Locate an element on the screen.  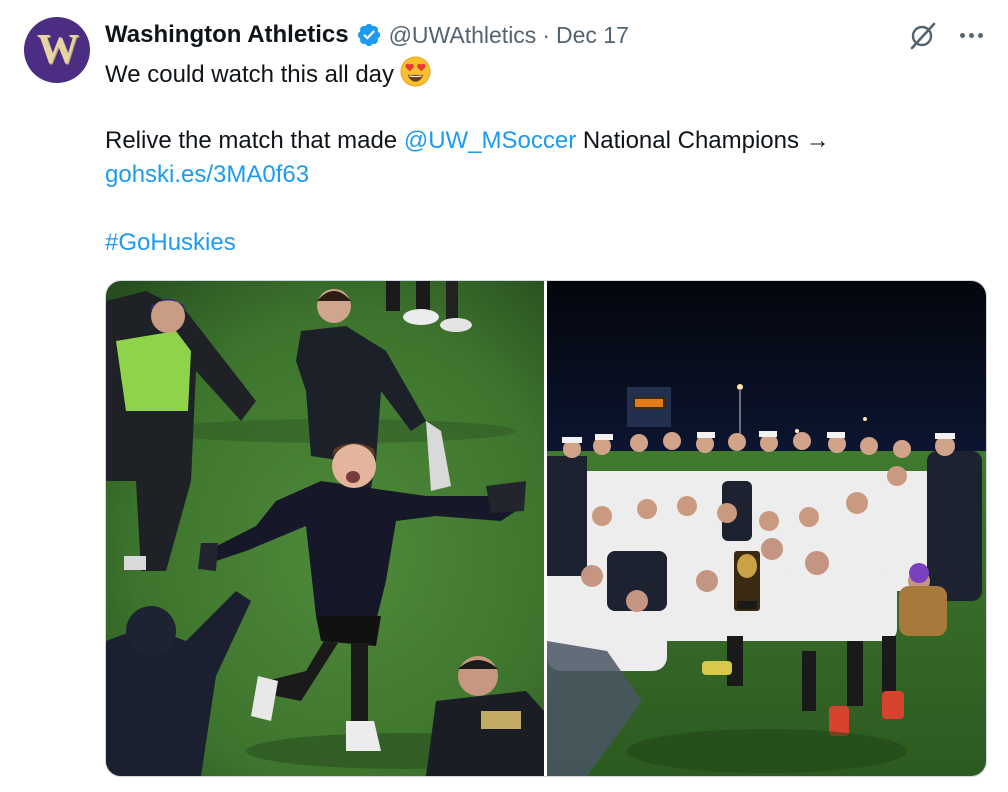
mention-link: @UW_MSoccer is located at coordinates (490, 140).